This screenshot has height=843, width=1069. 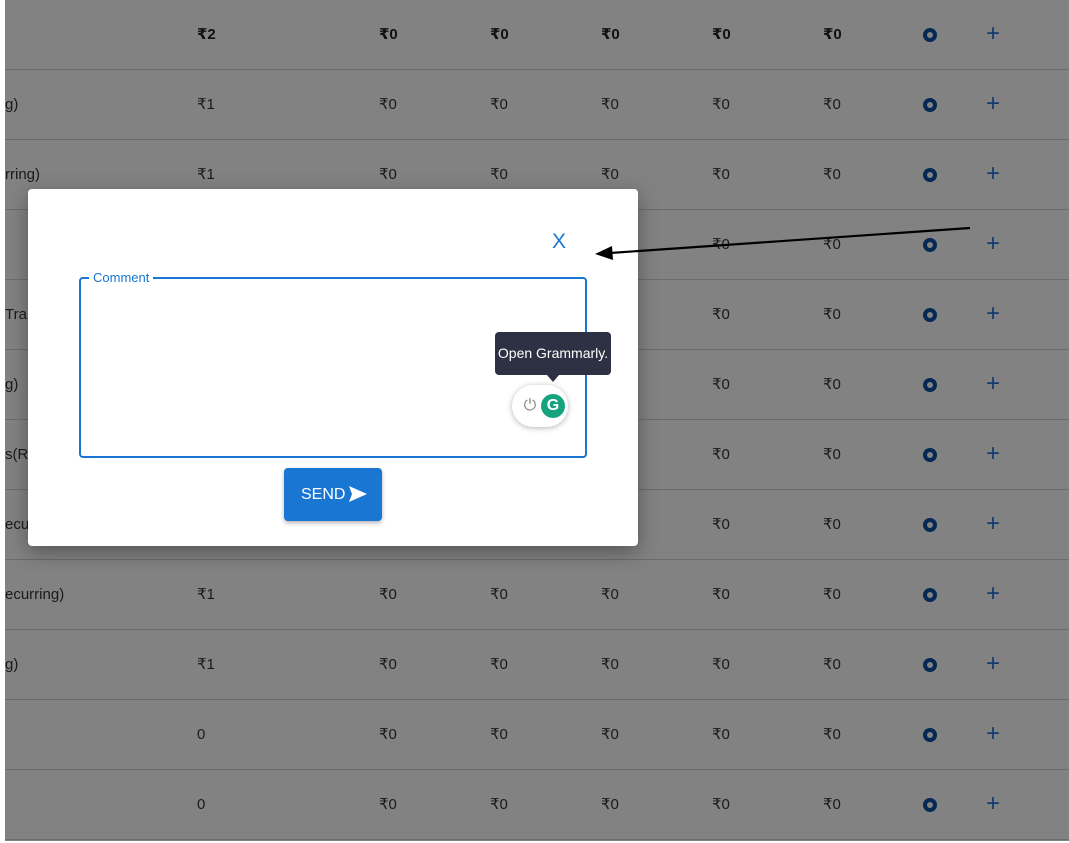 What do you see at coordinates (790, 240) in the screenshot?
I see `annotation-arrow-line` at bounding box center [790, 240].